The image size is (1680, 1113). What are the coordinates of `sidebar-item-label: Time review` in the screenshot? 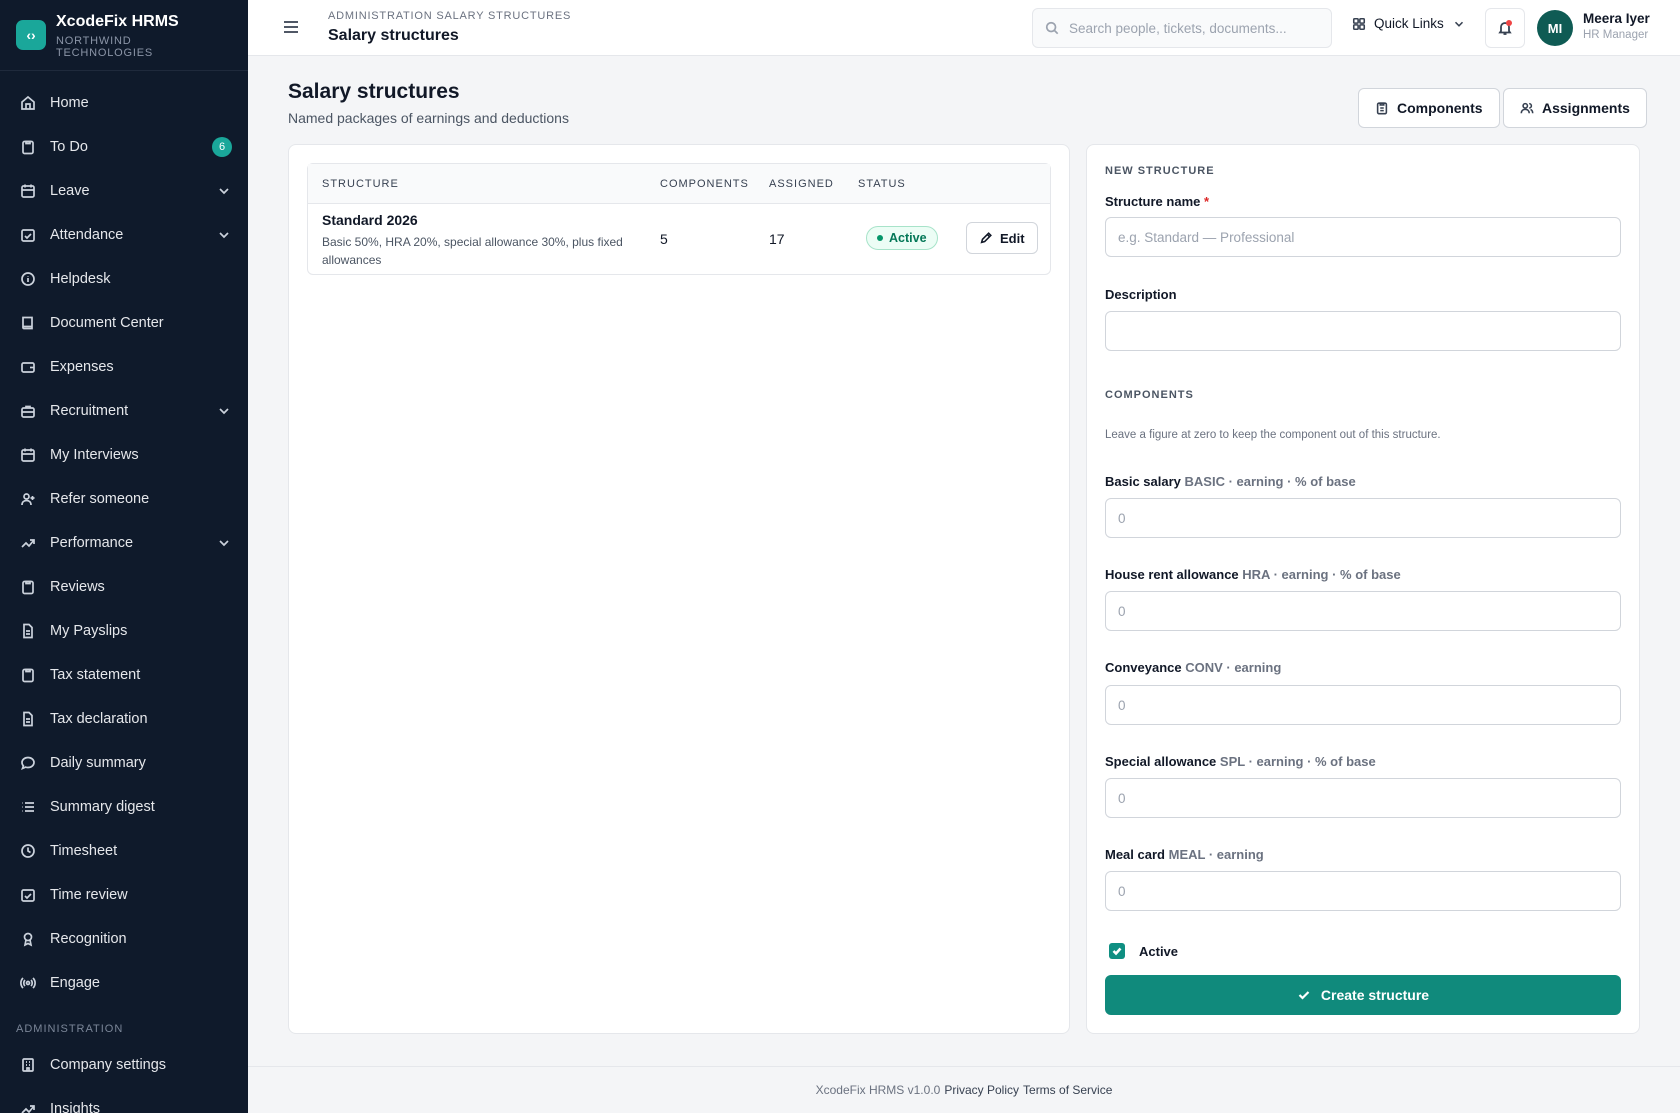 It's located at (89, 895).